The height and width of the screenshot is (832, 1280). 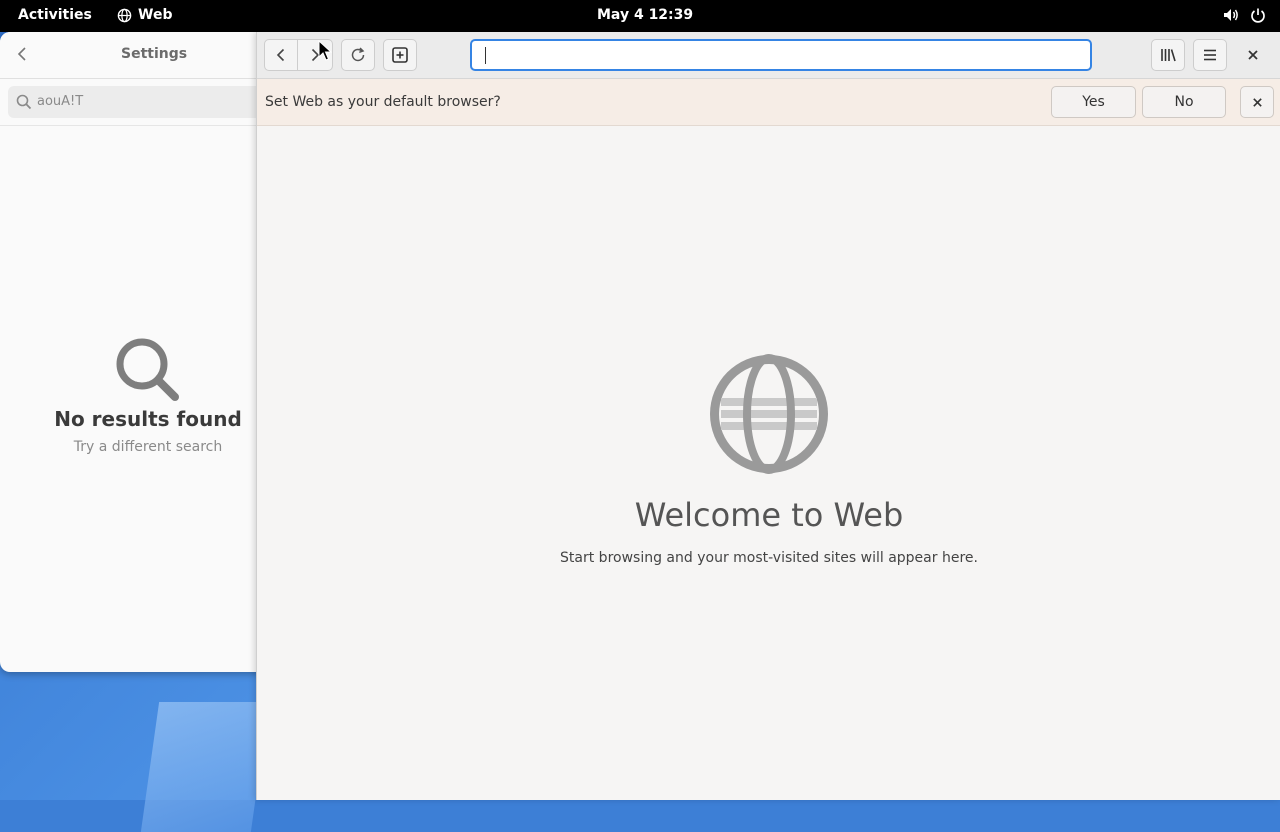 I want to click on new-tab-button, so click(x=400, y=55).